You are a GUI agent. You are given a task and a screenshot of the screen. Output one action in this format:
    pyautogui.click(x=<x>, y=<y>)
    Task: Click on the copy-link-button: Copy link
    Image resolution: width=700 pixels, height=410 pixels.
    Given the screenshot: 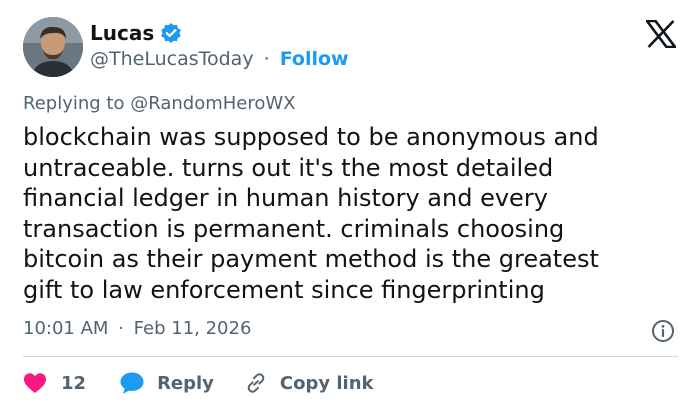 What is the action you would take?
    pyautogui.click(x=309, y=383)
    